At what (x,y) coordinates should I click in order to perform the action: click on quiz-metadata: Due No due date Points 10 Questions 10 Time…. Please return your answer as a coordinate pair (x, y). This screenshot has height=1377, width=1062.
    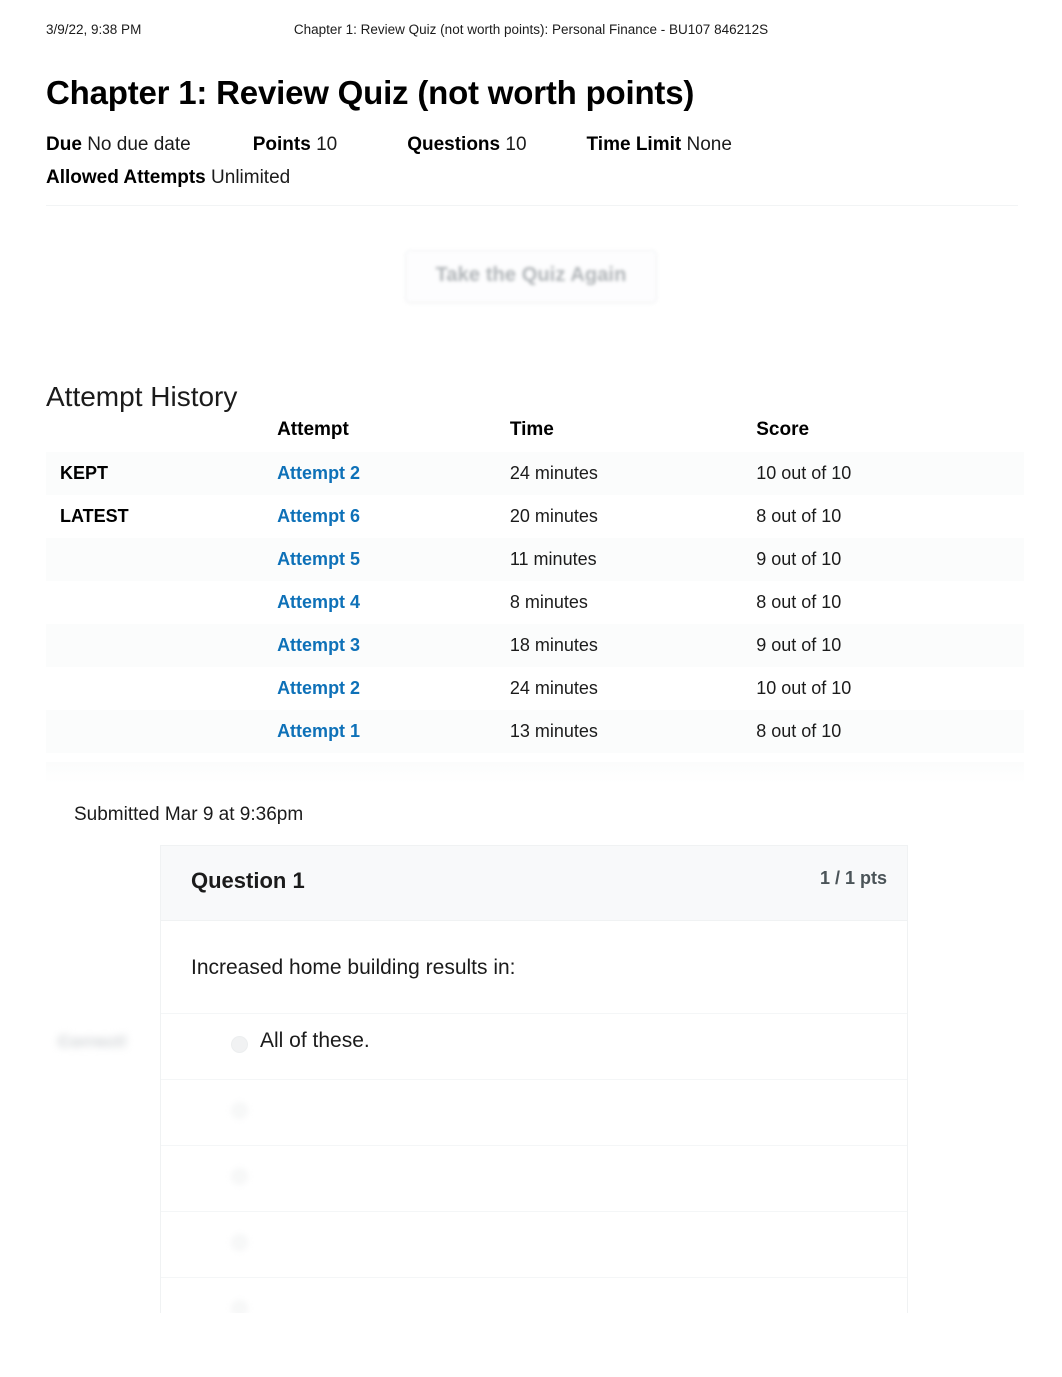
    Looking at the image, I should click on (536, 161).